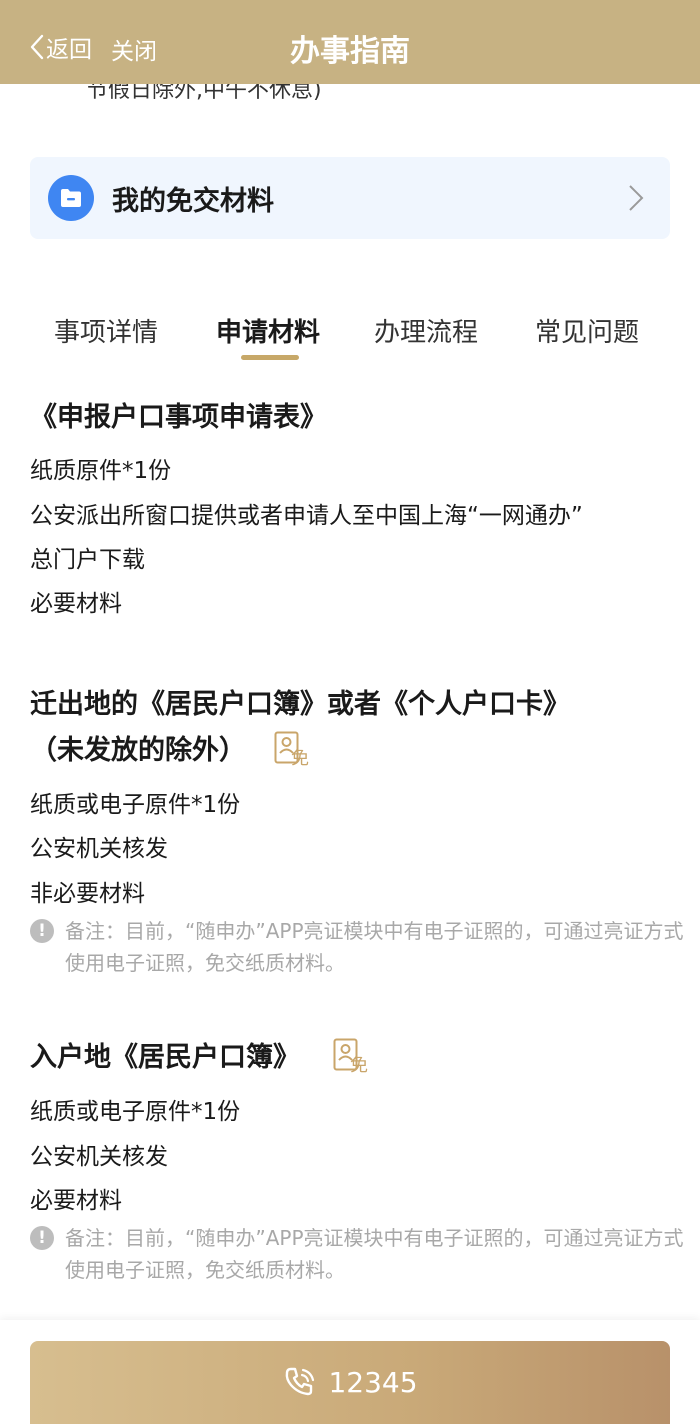 The image size is (700, 1424). I want to click on active-tab-indicator, so click(270, 357).